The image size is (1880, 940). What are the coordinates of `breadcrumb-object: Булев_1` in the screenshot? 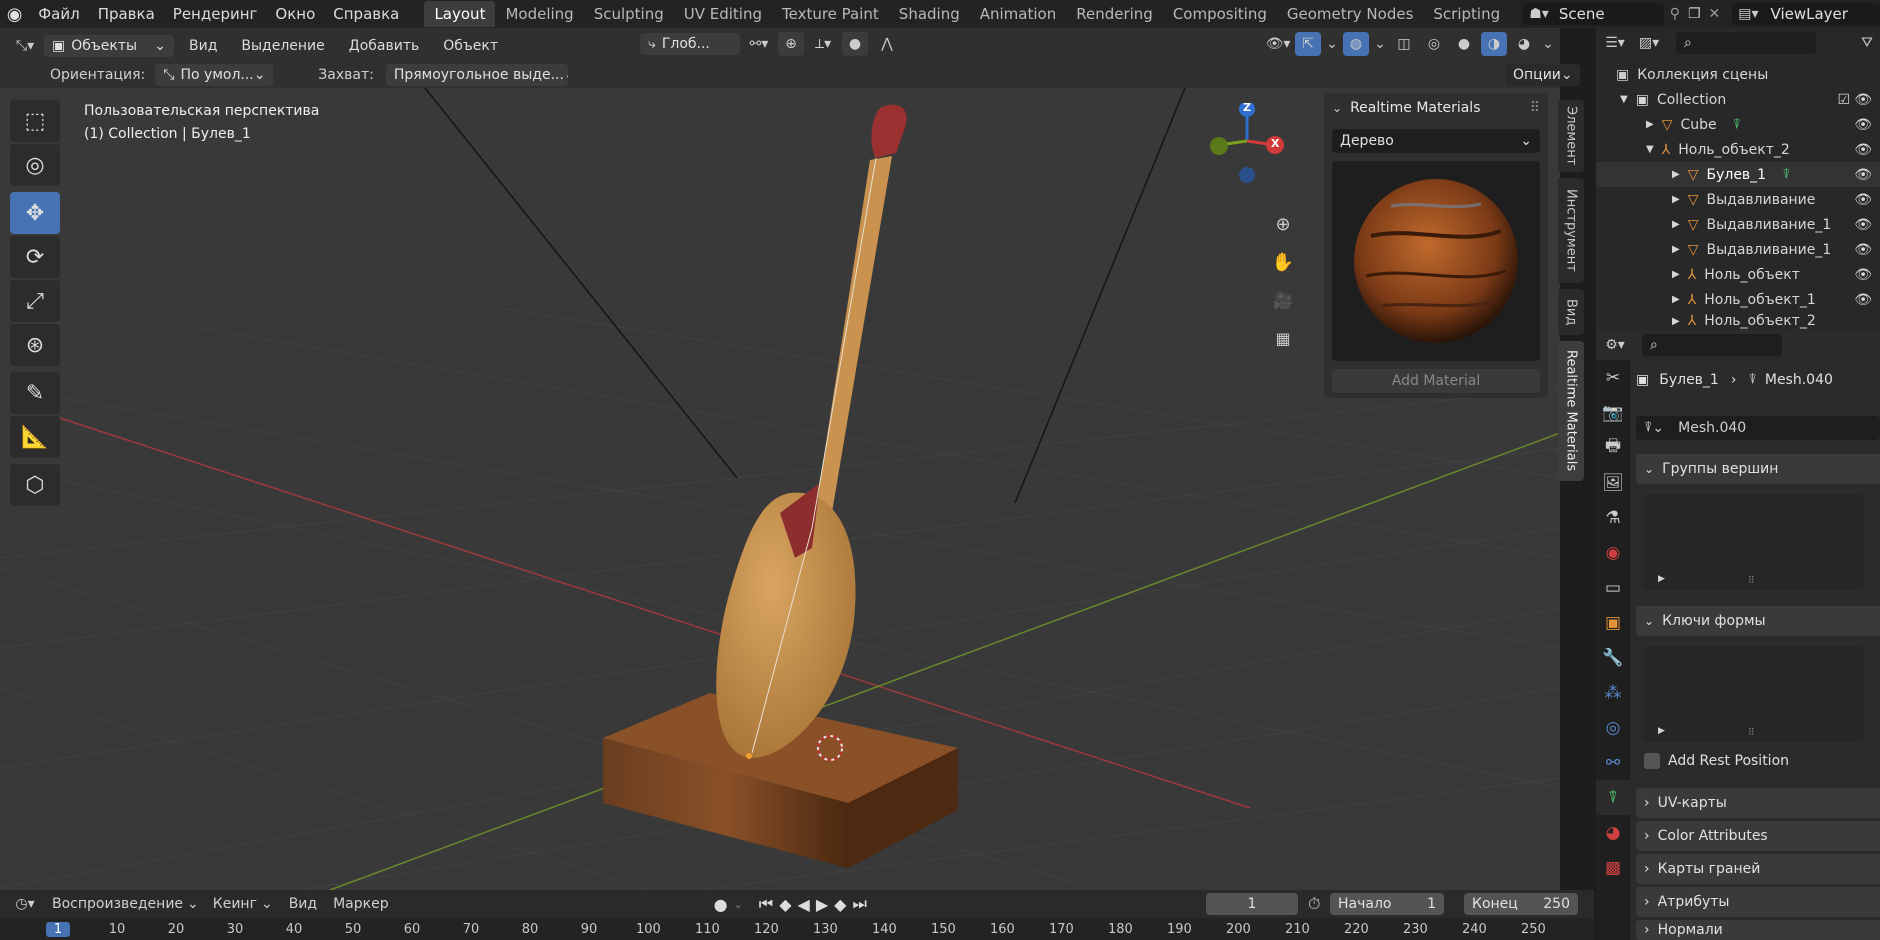 It's located at (1689, 380).